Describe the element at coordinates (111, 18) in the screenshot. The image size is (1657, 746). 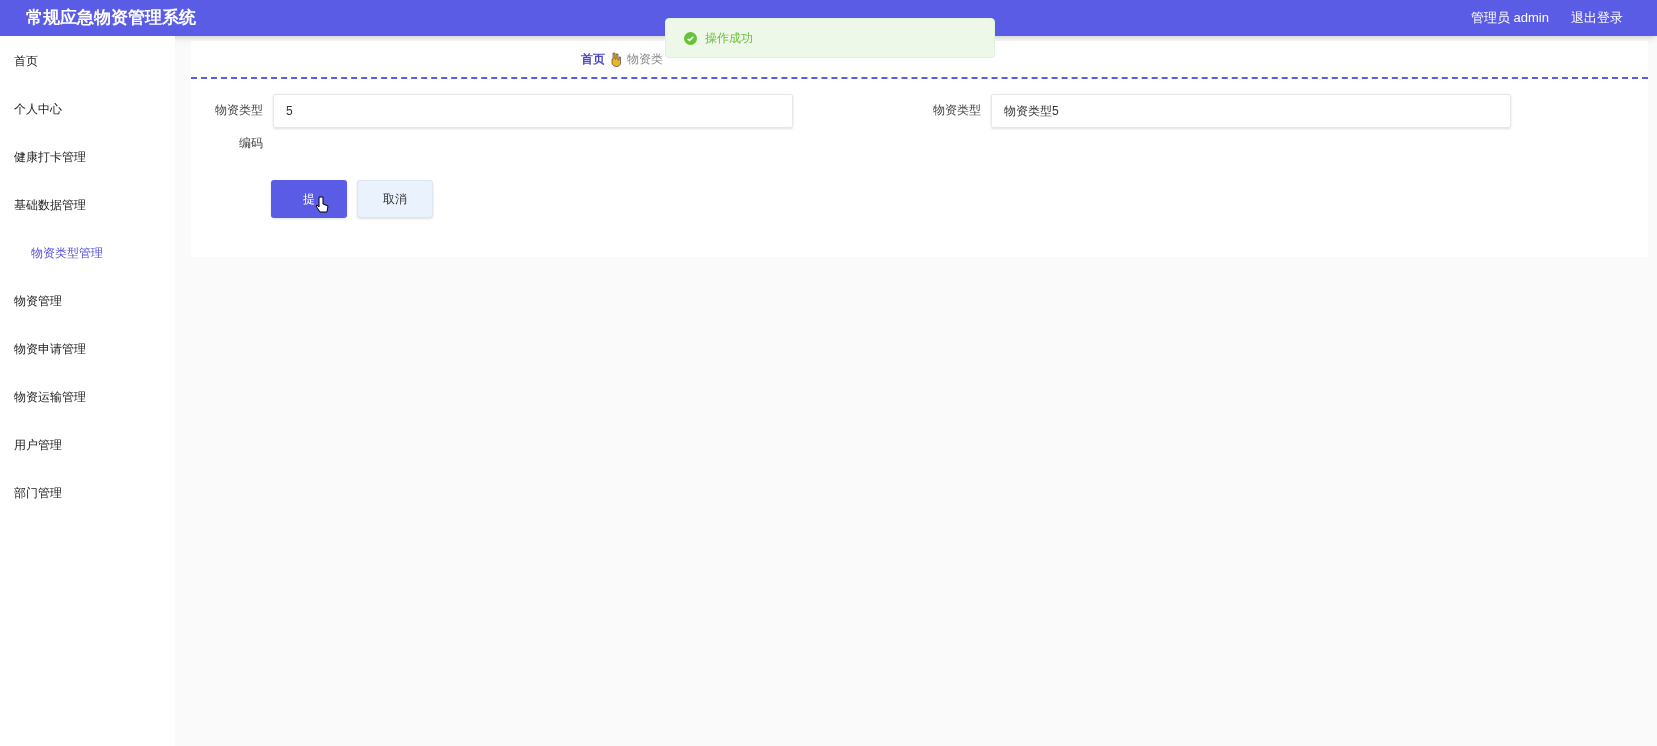
I see `app-title: 常规应急物资管理系统` at that location.